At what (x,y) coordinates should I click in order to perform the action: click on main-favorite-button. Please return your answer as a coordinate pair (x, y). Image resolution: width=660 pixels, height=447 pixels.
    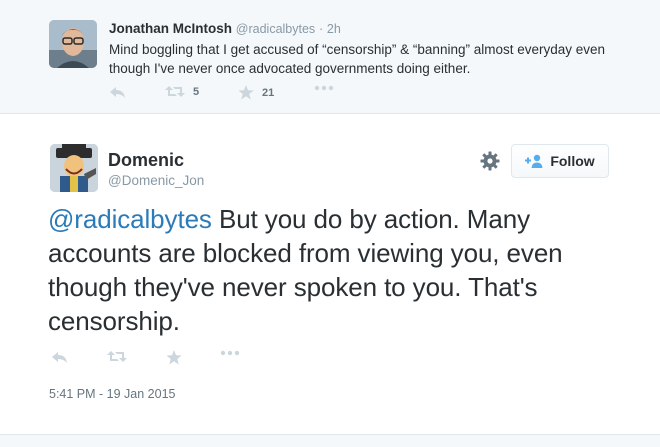
    Looking at the image, I should click on (174, 357).